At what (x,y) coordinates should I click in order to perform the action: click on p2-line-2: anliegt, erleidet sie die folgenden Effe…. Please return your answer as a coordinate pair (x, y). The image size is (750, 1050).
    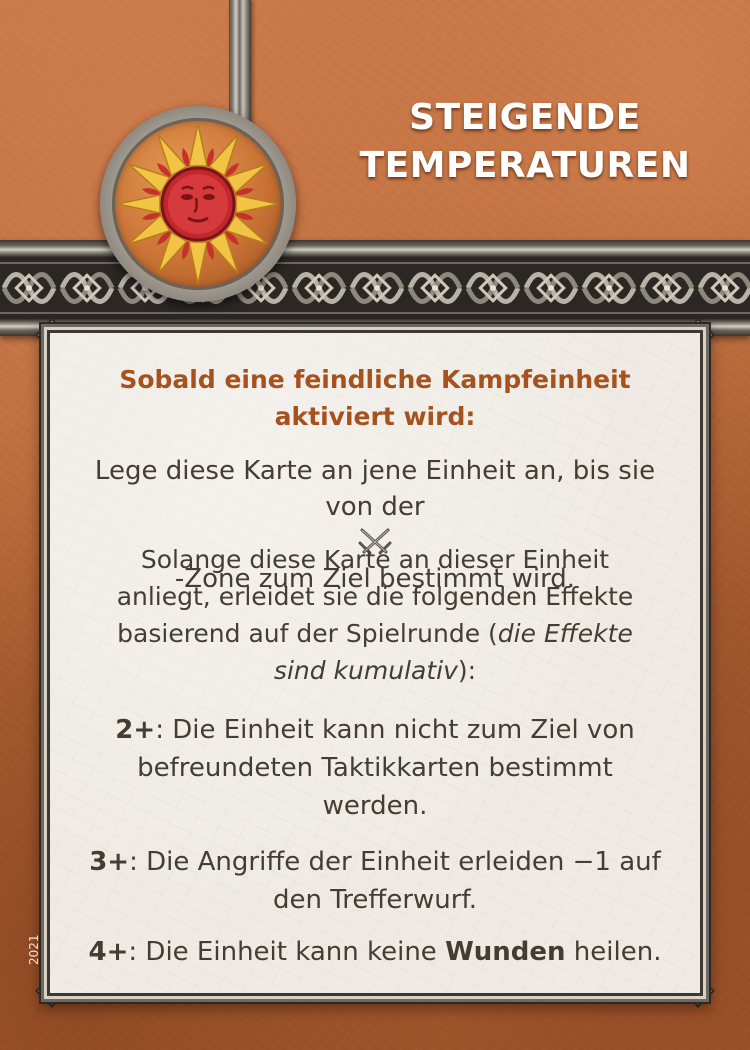
    Looking at the image, I should click on (375, 596).